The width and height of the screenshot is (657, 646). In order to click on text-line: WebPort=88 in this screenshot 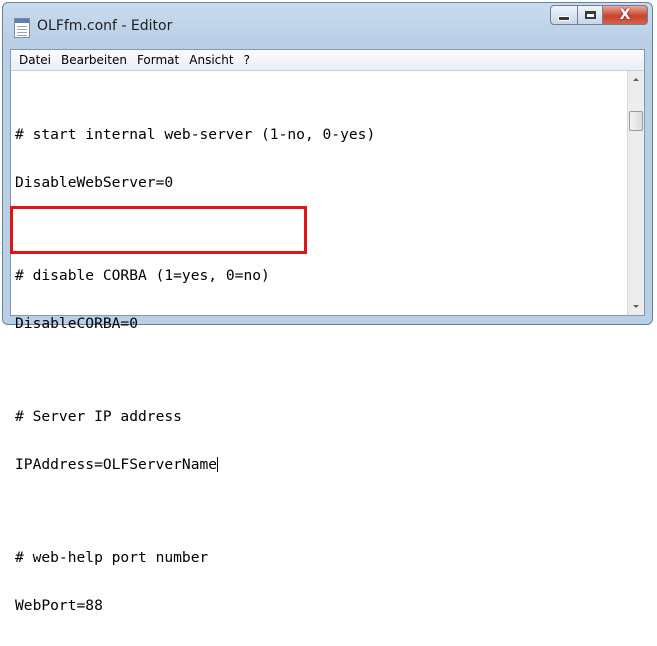, I will do `click(59, 605)`.